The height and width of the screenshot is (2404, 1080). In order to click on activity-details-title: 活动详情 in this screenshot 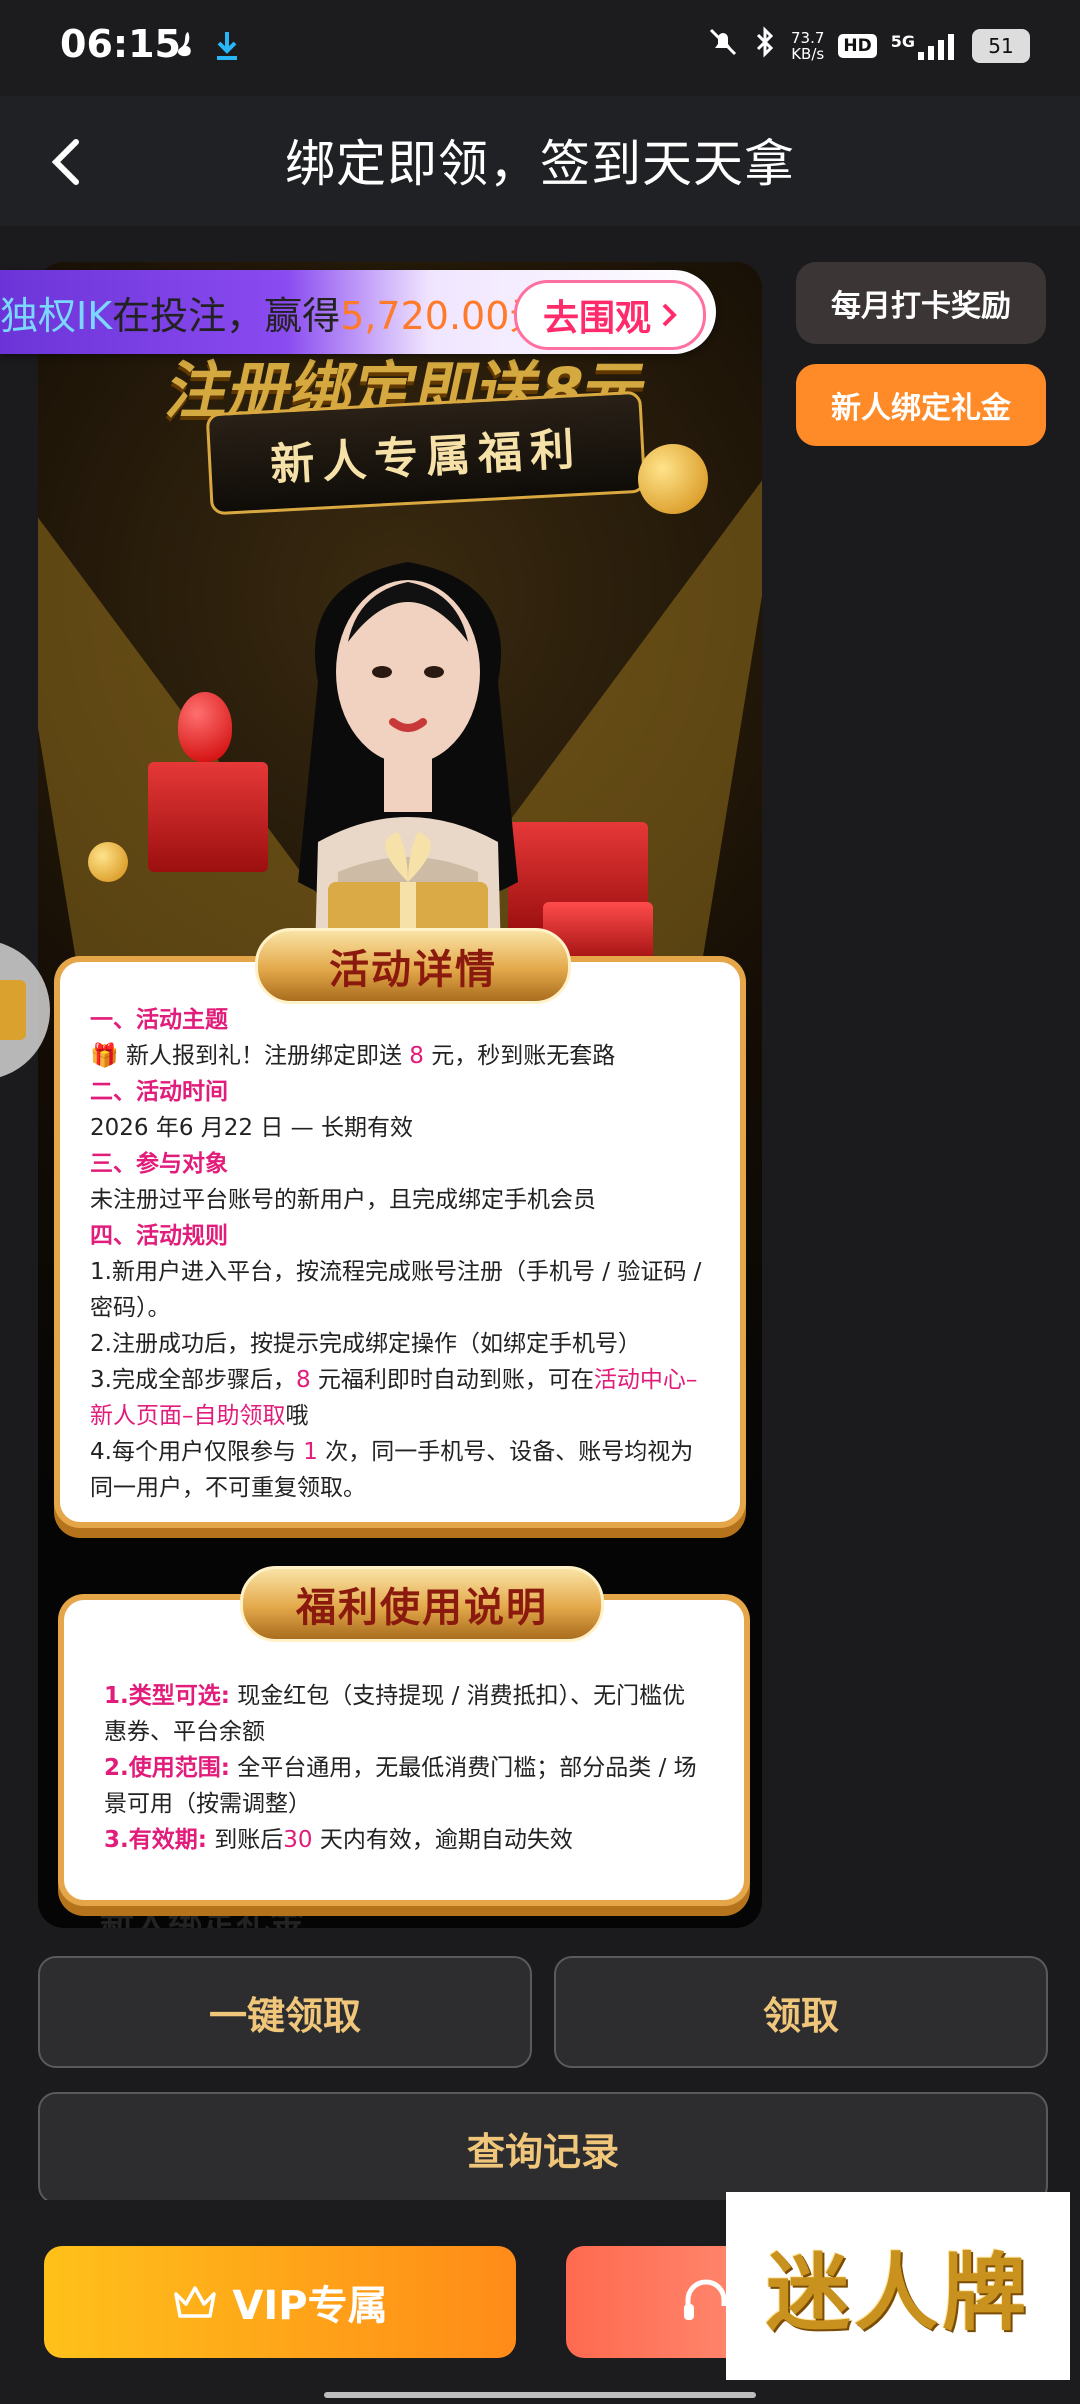, I will do `click(413, 966)`.